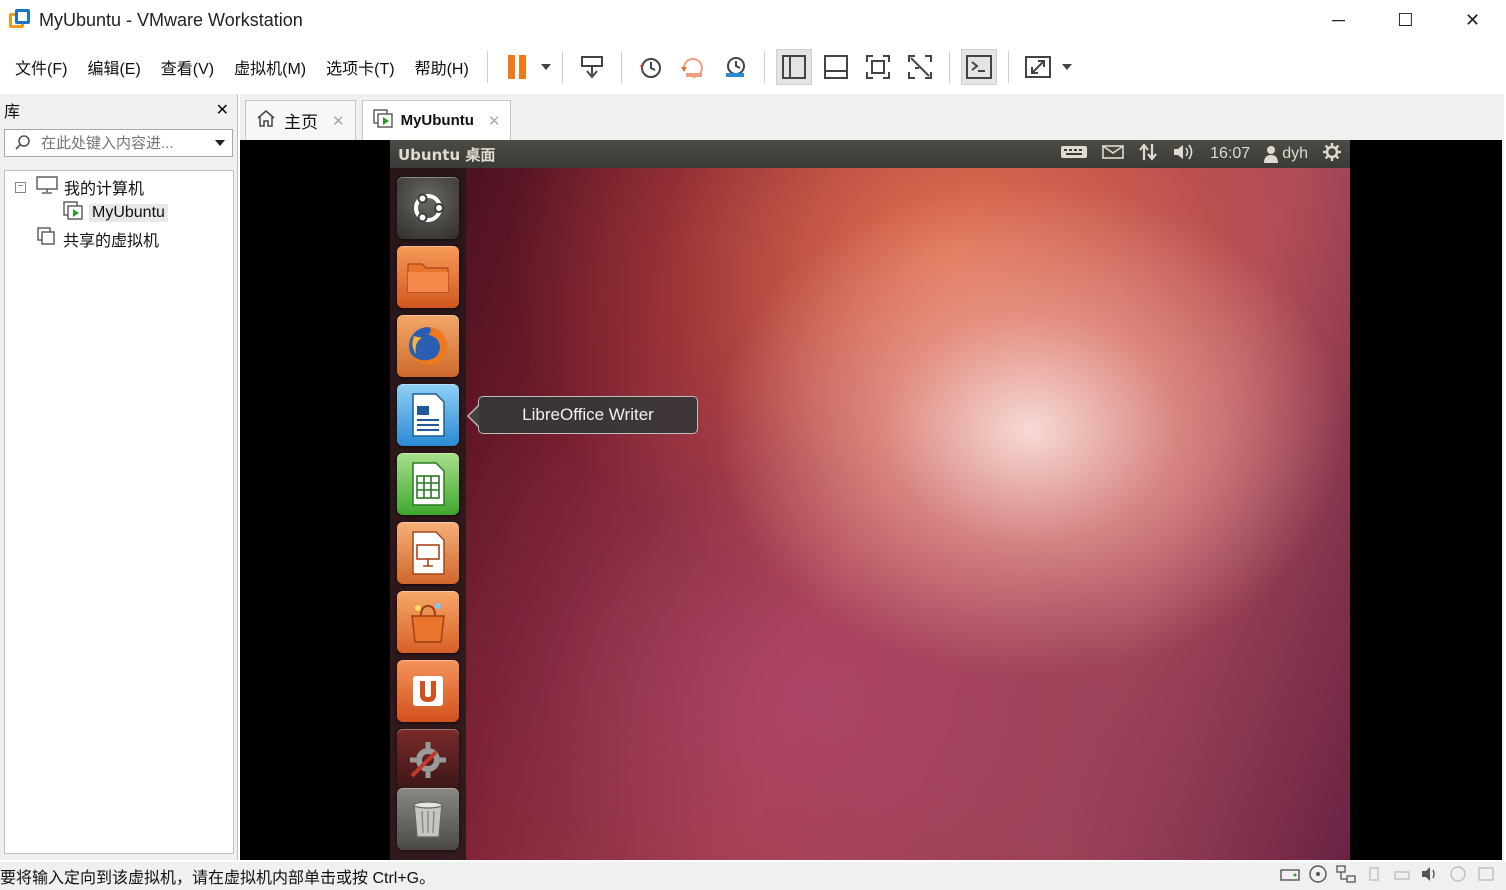 Image resolution: width=1506 pixels, height=890 pixels. I want to click on pause-dropdown-icon, so click(546, 67).